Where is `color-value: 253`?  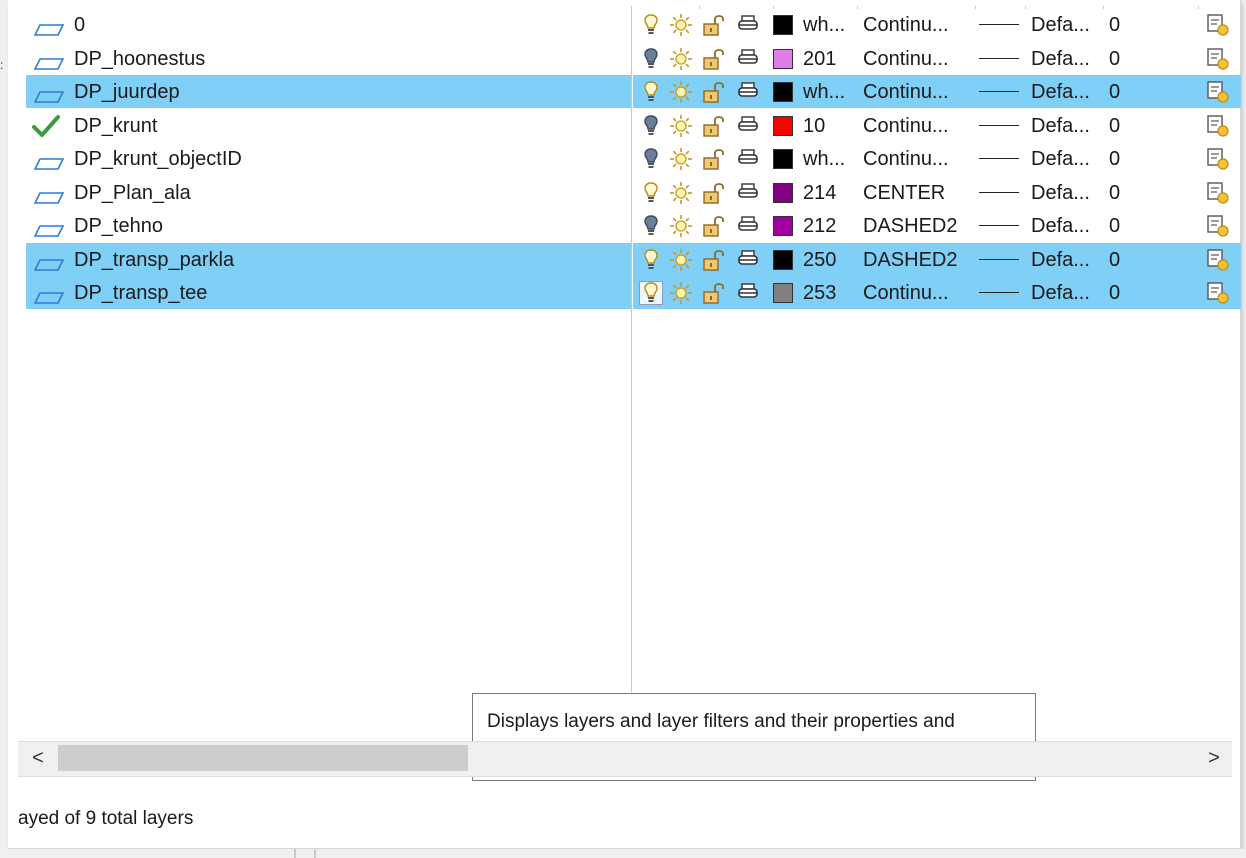 color-value: 253 is located at coordinates (819, 293).